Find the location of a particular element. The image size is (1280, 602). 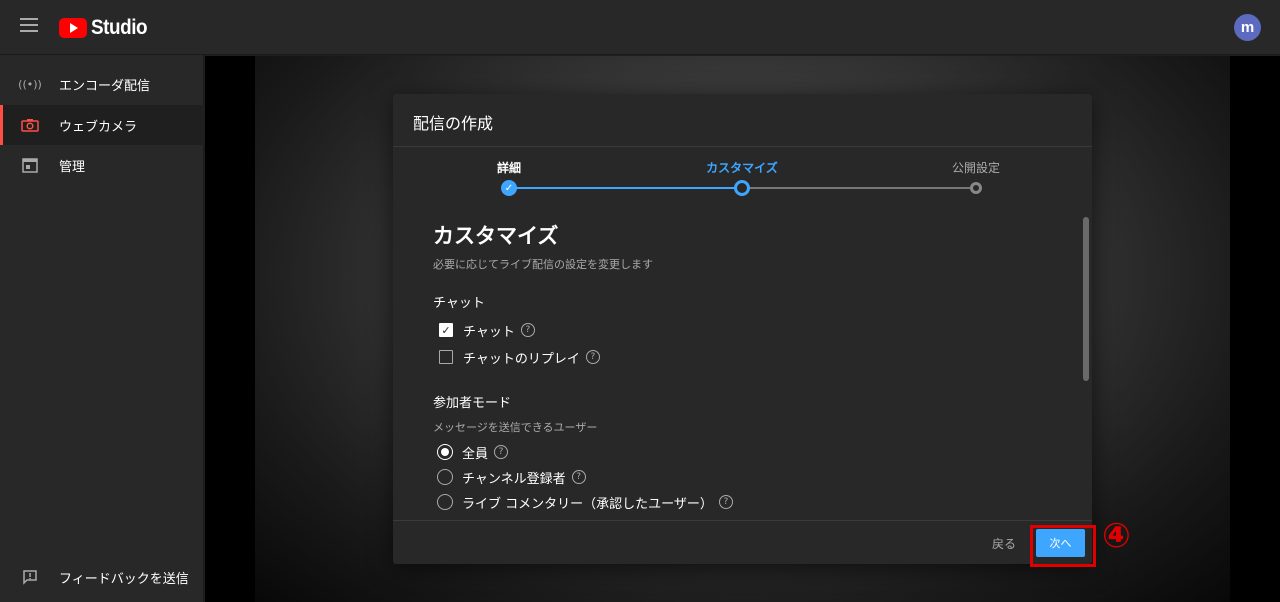

participant-subscribers-radio-row: チャンネル登録者 ? is located at coordinates (511, 477).